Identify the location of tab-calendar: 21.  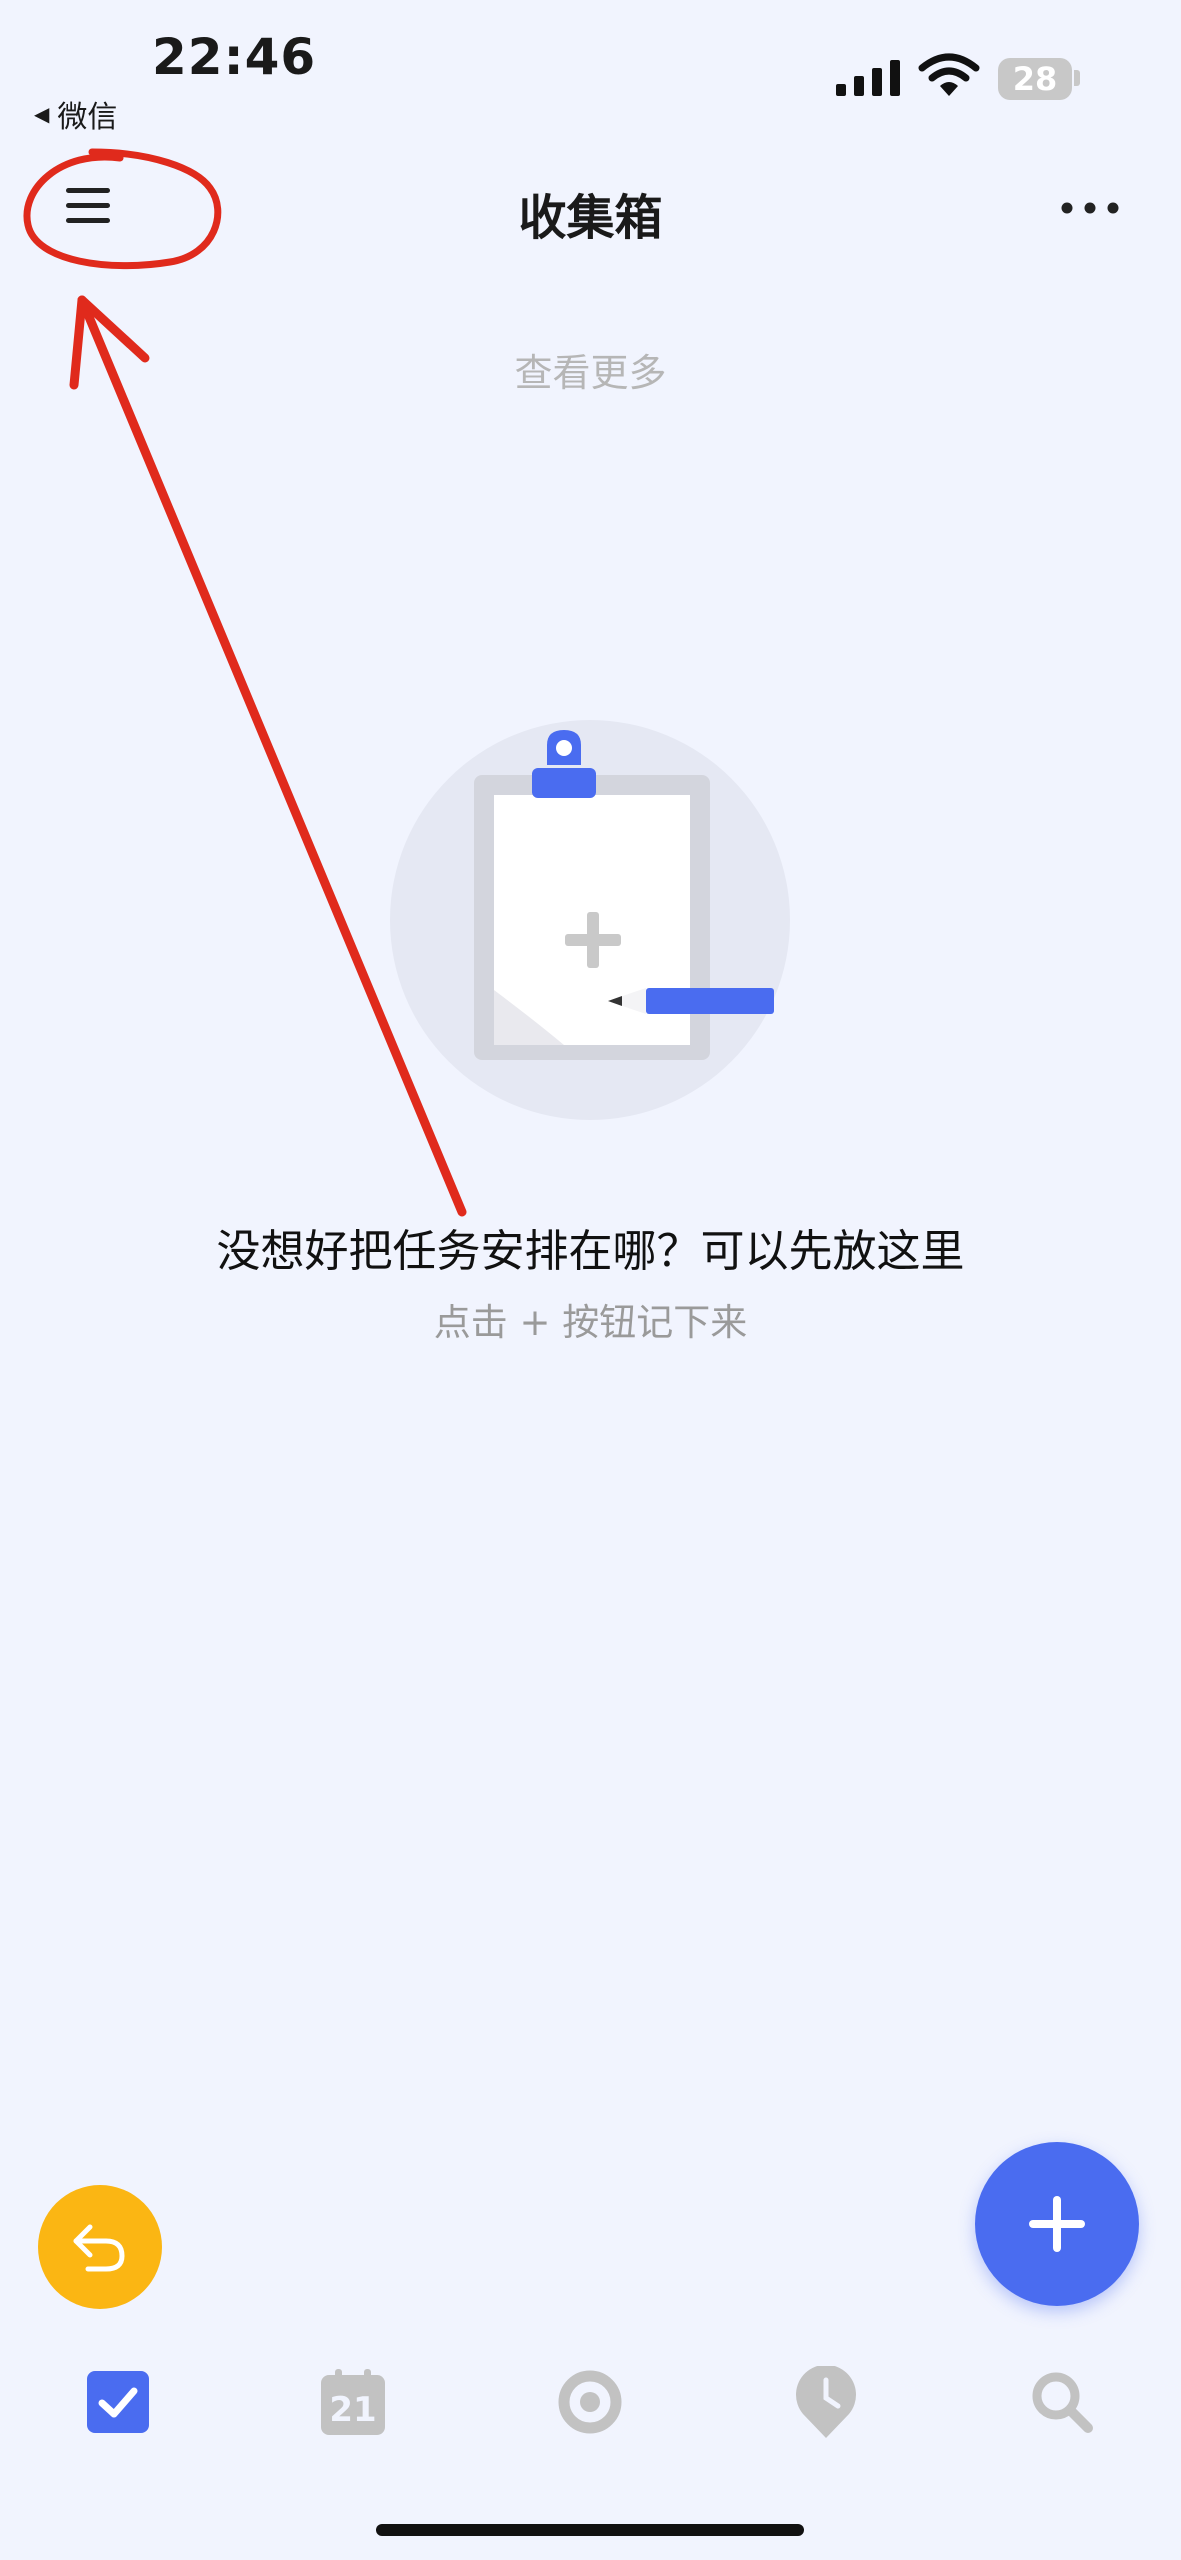
(353, 2402).